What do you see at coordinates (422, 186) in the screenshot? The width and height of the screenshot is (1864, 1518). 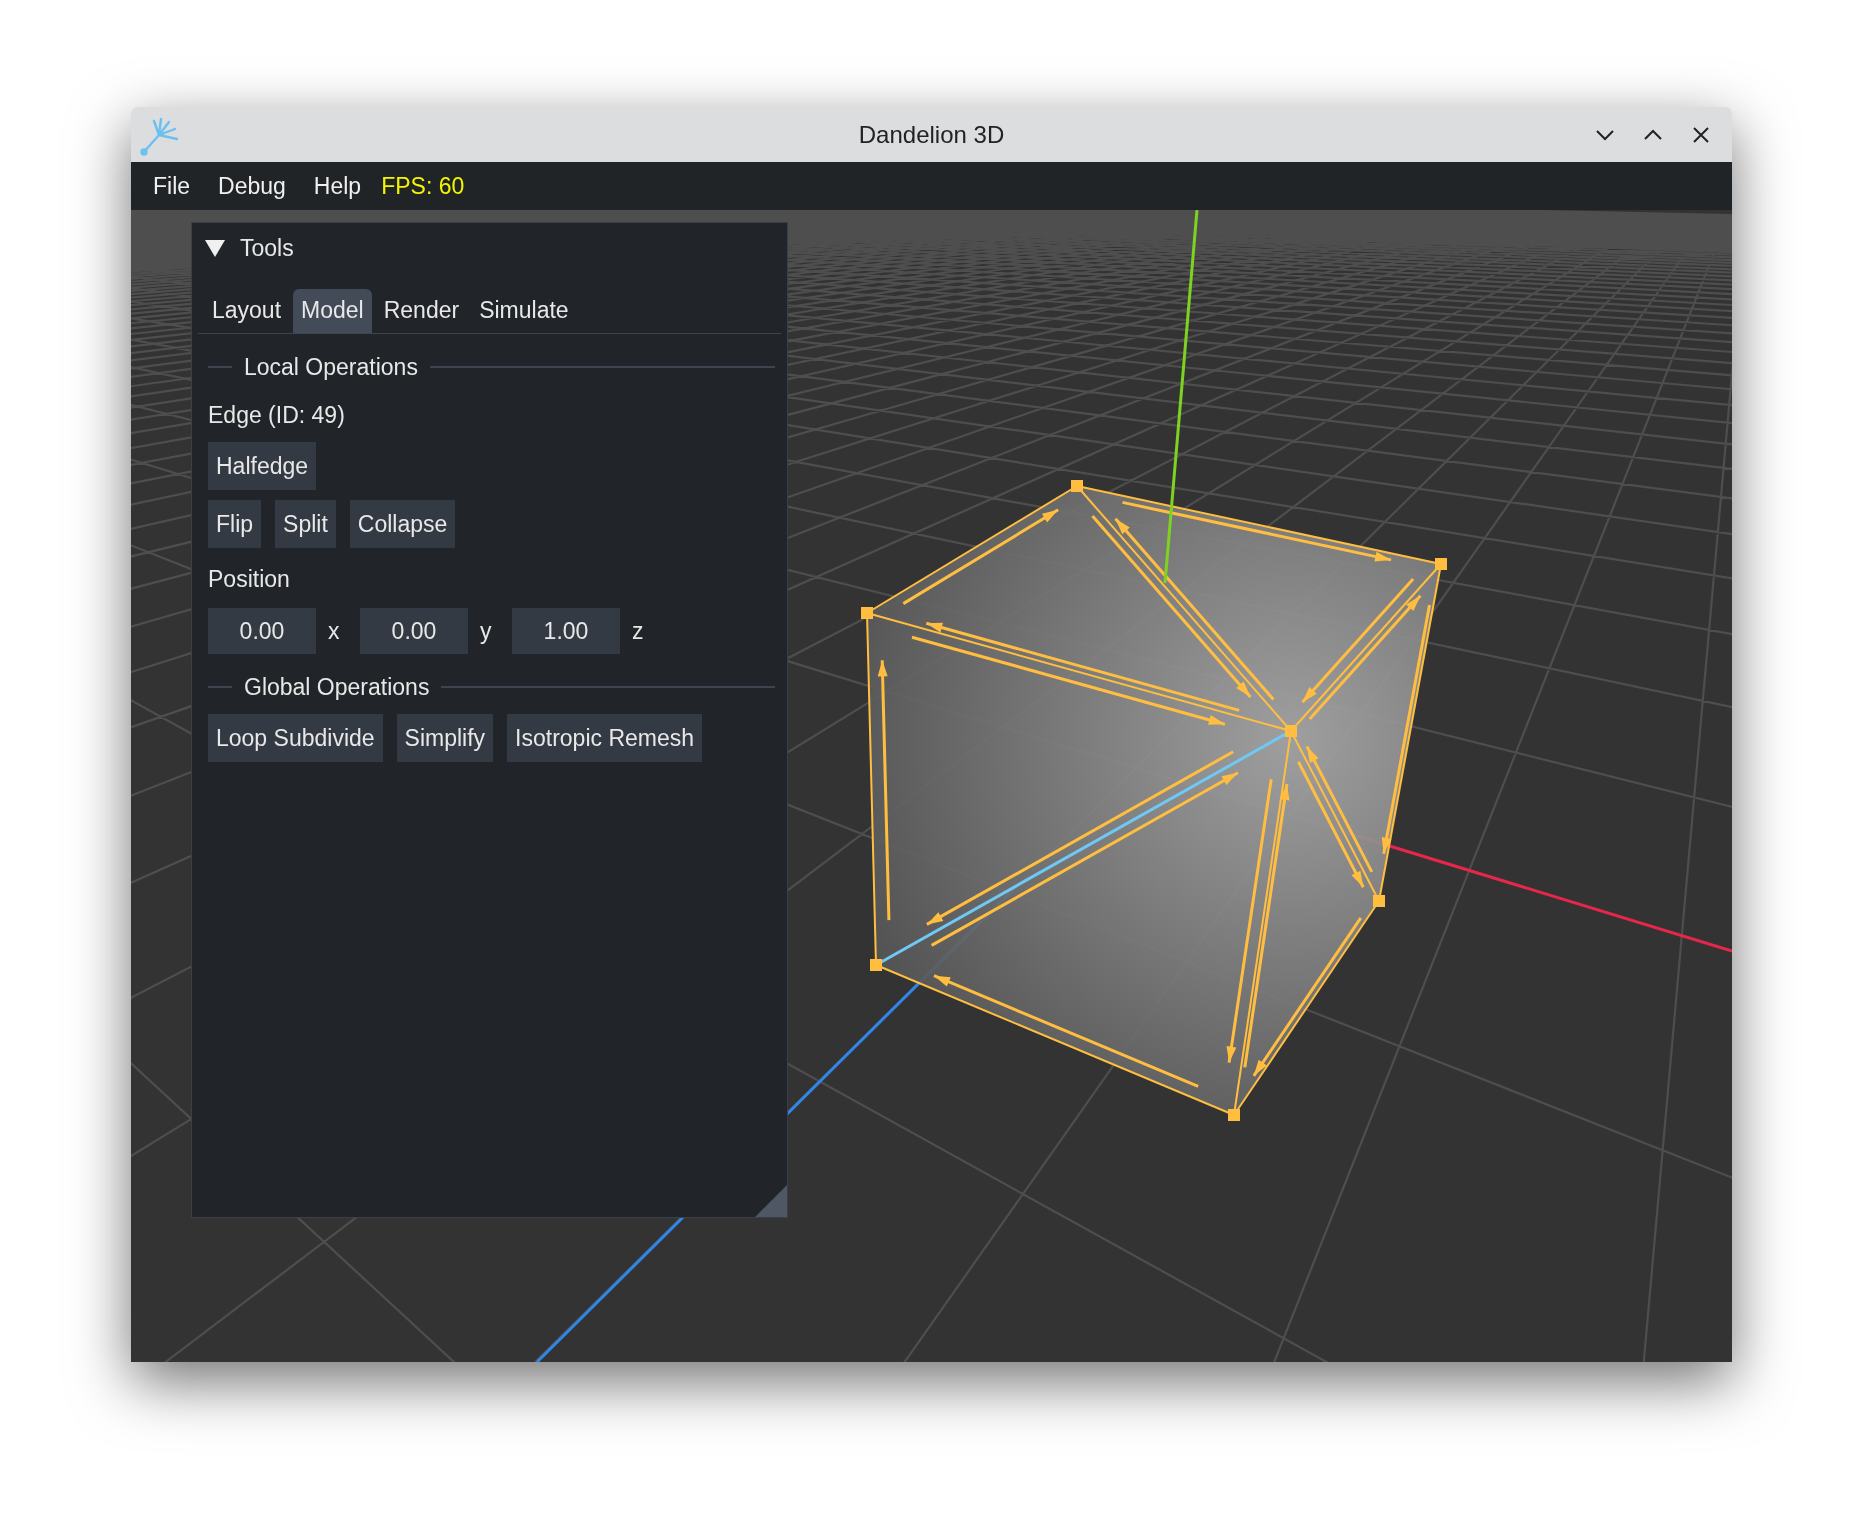 I see `fps-counter: FPS: 60` at bounding box center [422, 186].